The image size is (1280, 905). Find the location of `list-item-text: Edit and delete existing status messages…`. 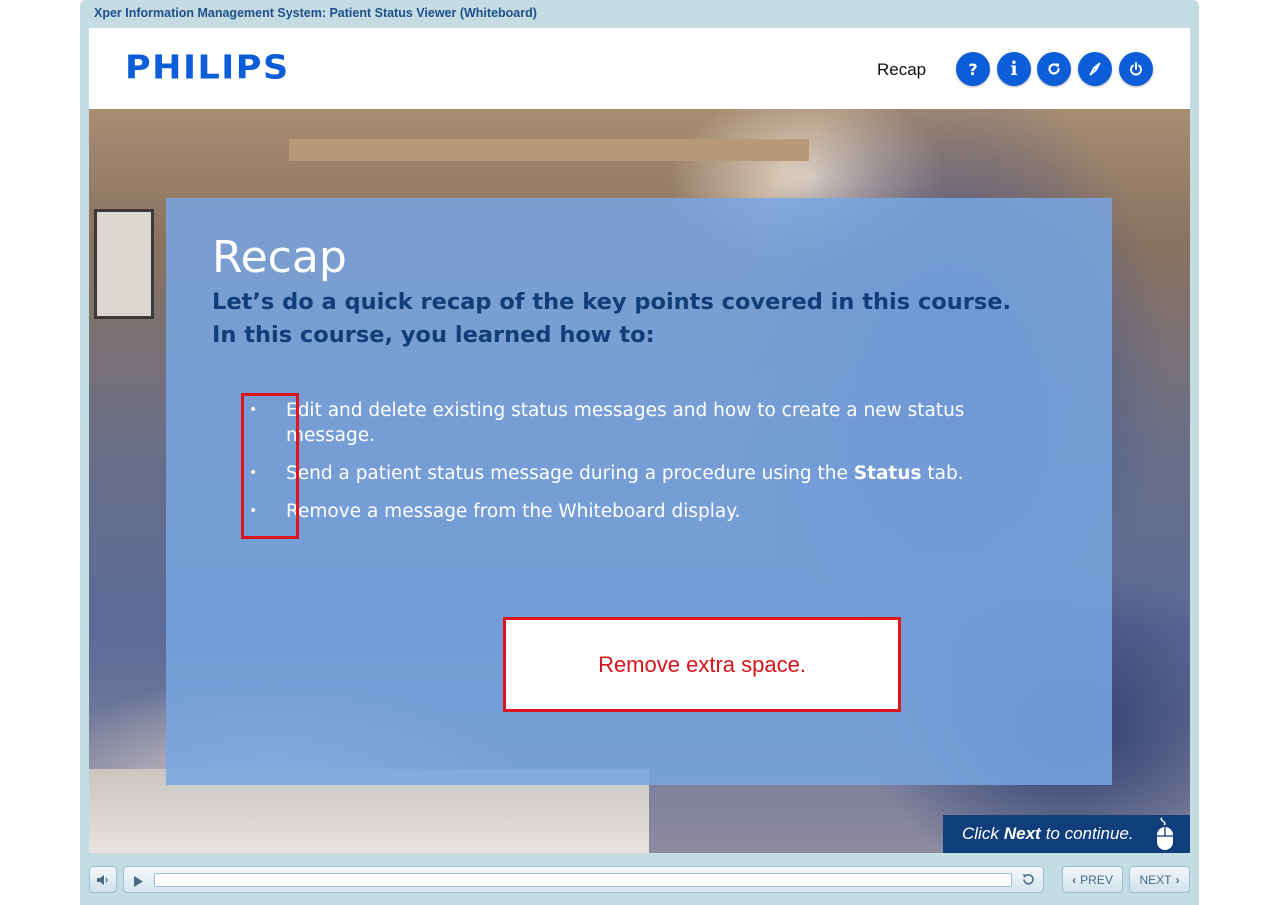

list-item-text: Edit and delete existing status messages… is located at coordinates (625, 423).